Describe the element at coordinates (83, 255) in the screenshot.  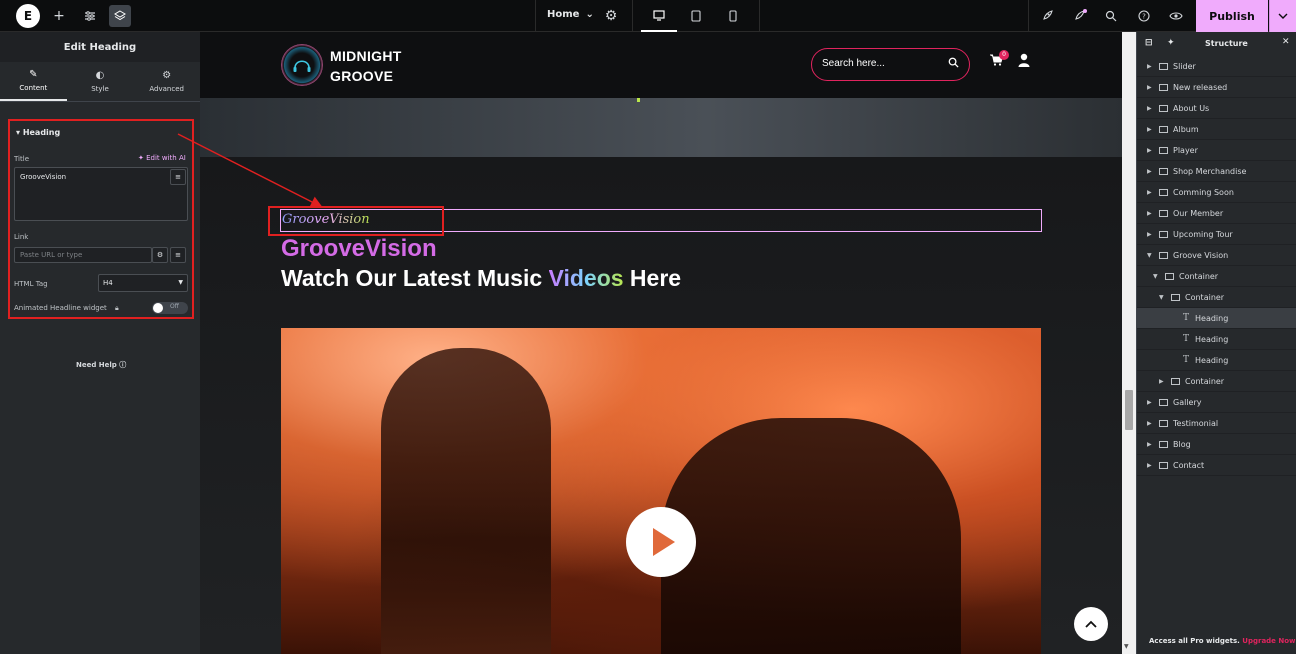
I see `link-url-input: Paste URL or type` at that location.